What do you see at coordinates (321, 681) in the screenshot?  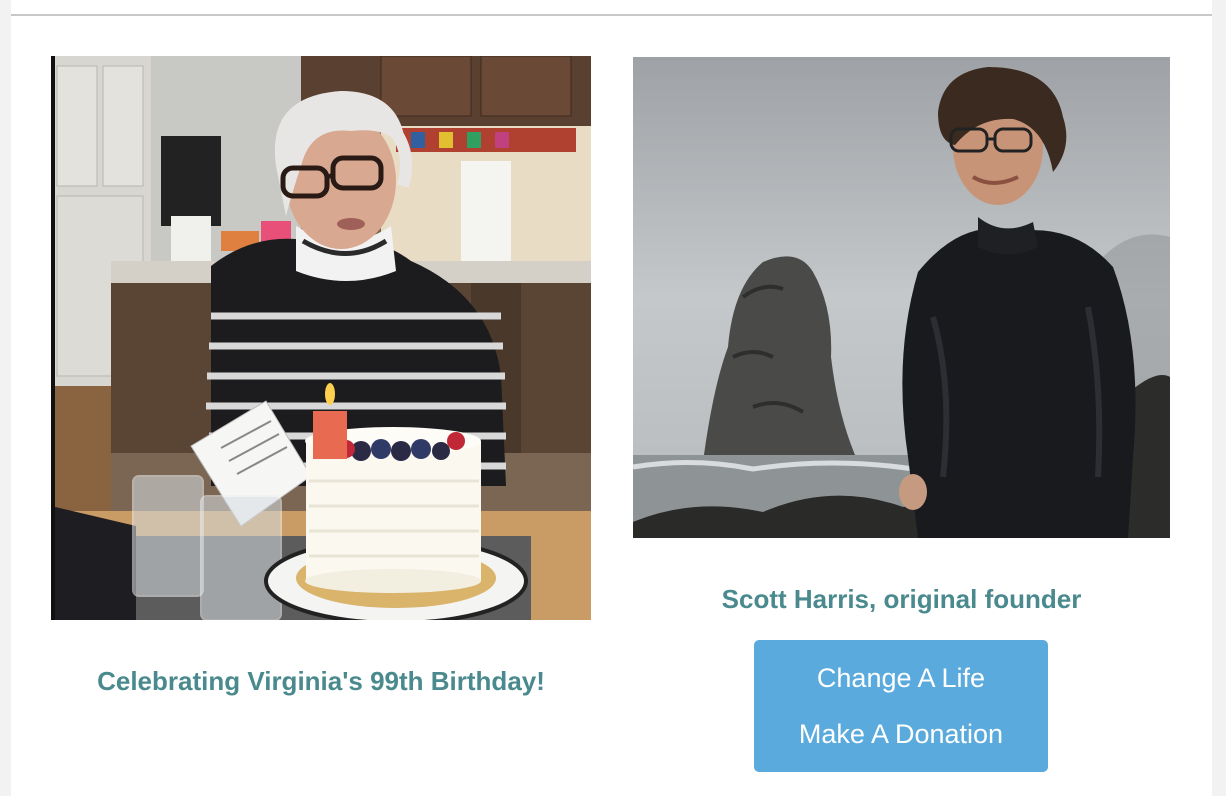 I see `birthday-caption: Celebrating Virginia's 99th Birthday!` at bounding box center [321, 681].